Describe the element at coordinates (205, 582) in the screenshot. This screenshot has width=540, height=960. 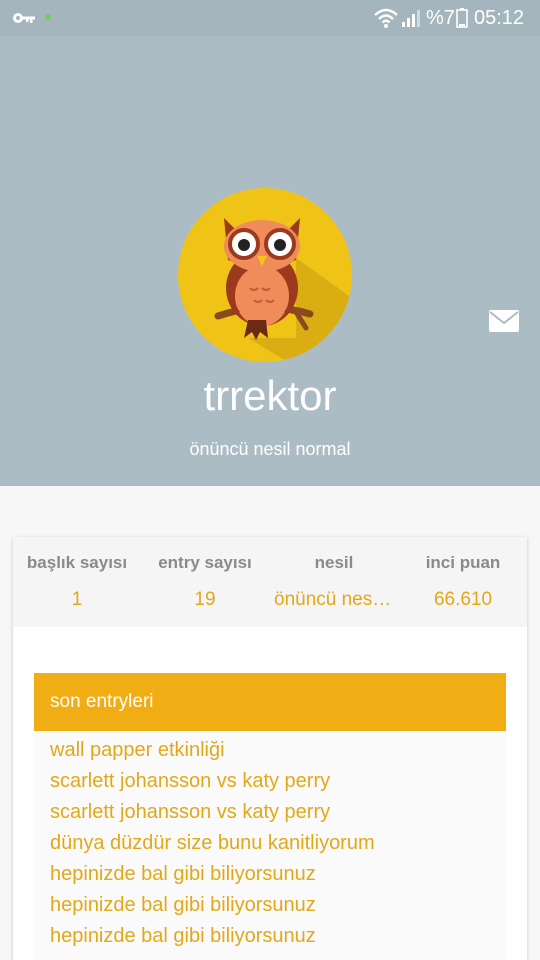
I see `stat-entry-count: entry sayısı 19` at that location.